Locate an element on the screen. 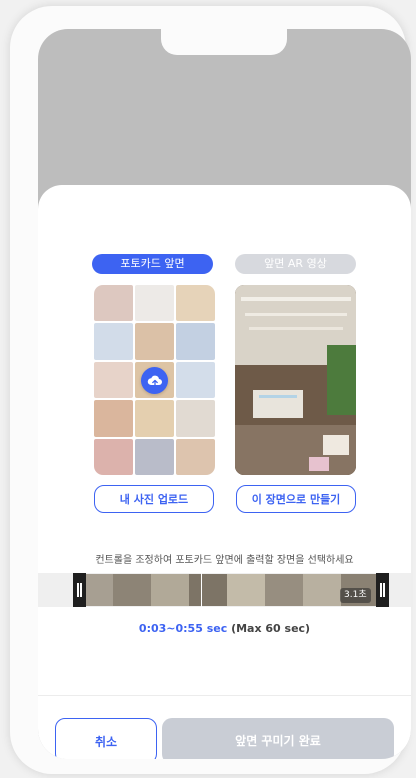 The image size is (416, 778). ar-video-scene-thumbnail is located at coordinates (295, 380).